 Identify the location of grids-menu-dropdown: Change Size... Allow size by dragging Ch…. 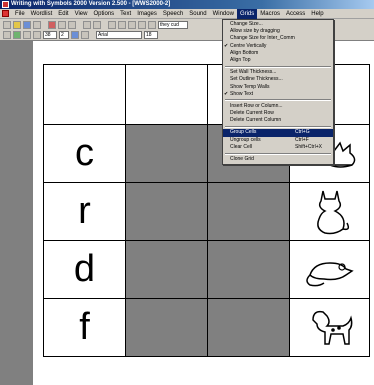
(278, 92).